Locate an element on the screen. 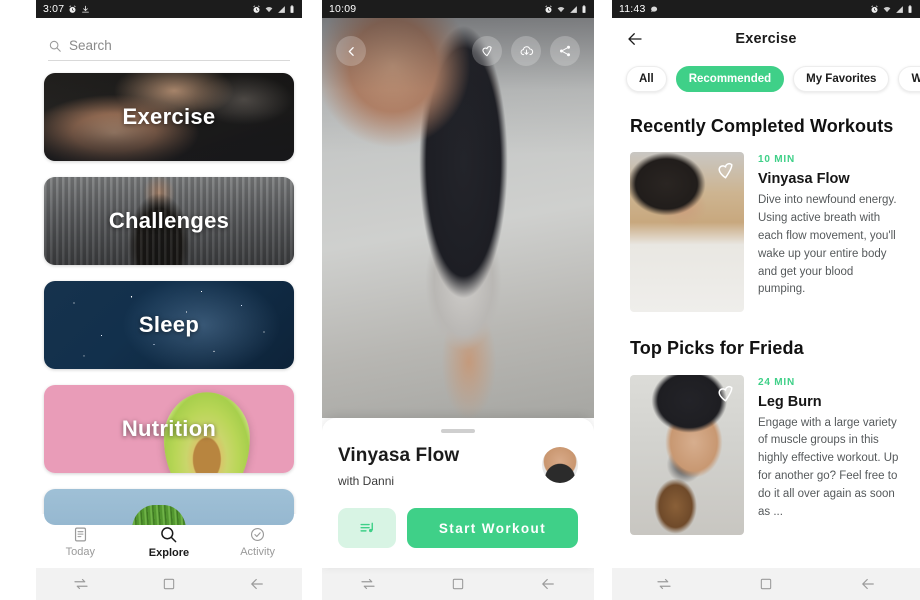 The width and height of the screenshot is (920, 600). workout-instructor: with Danni is located at coordinates (366, 481).